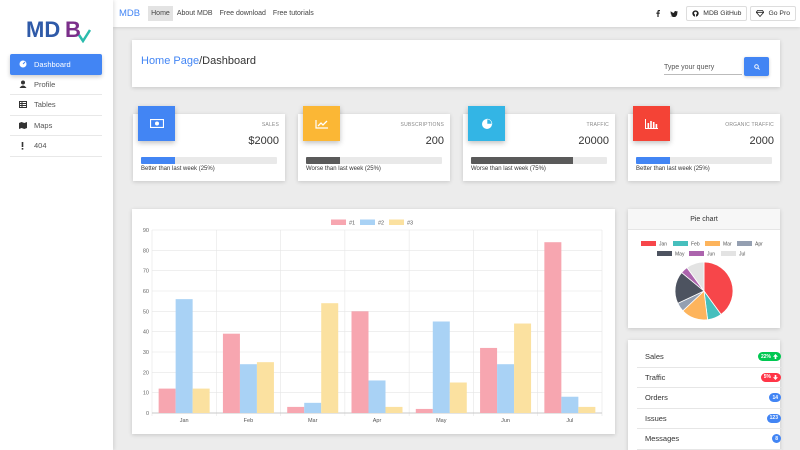 The width and height of the screenshot is (800, 450). I want to click on sidebar-item-label: Maps, so click(43, 125).